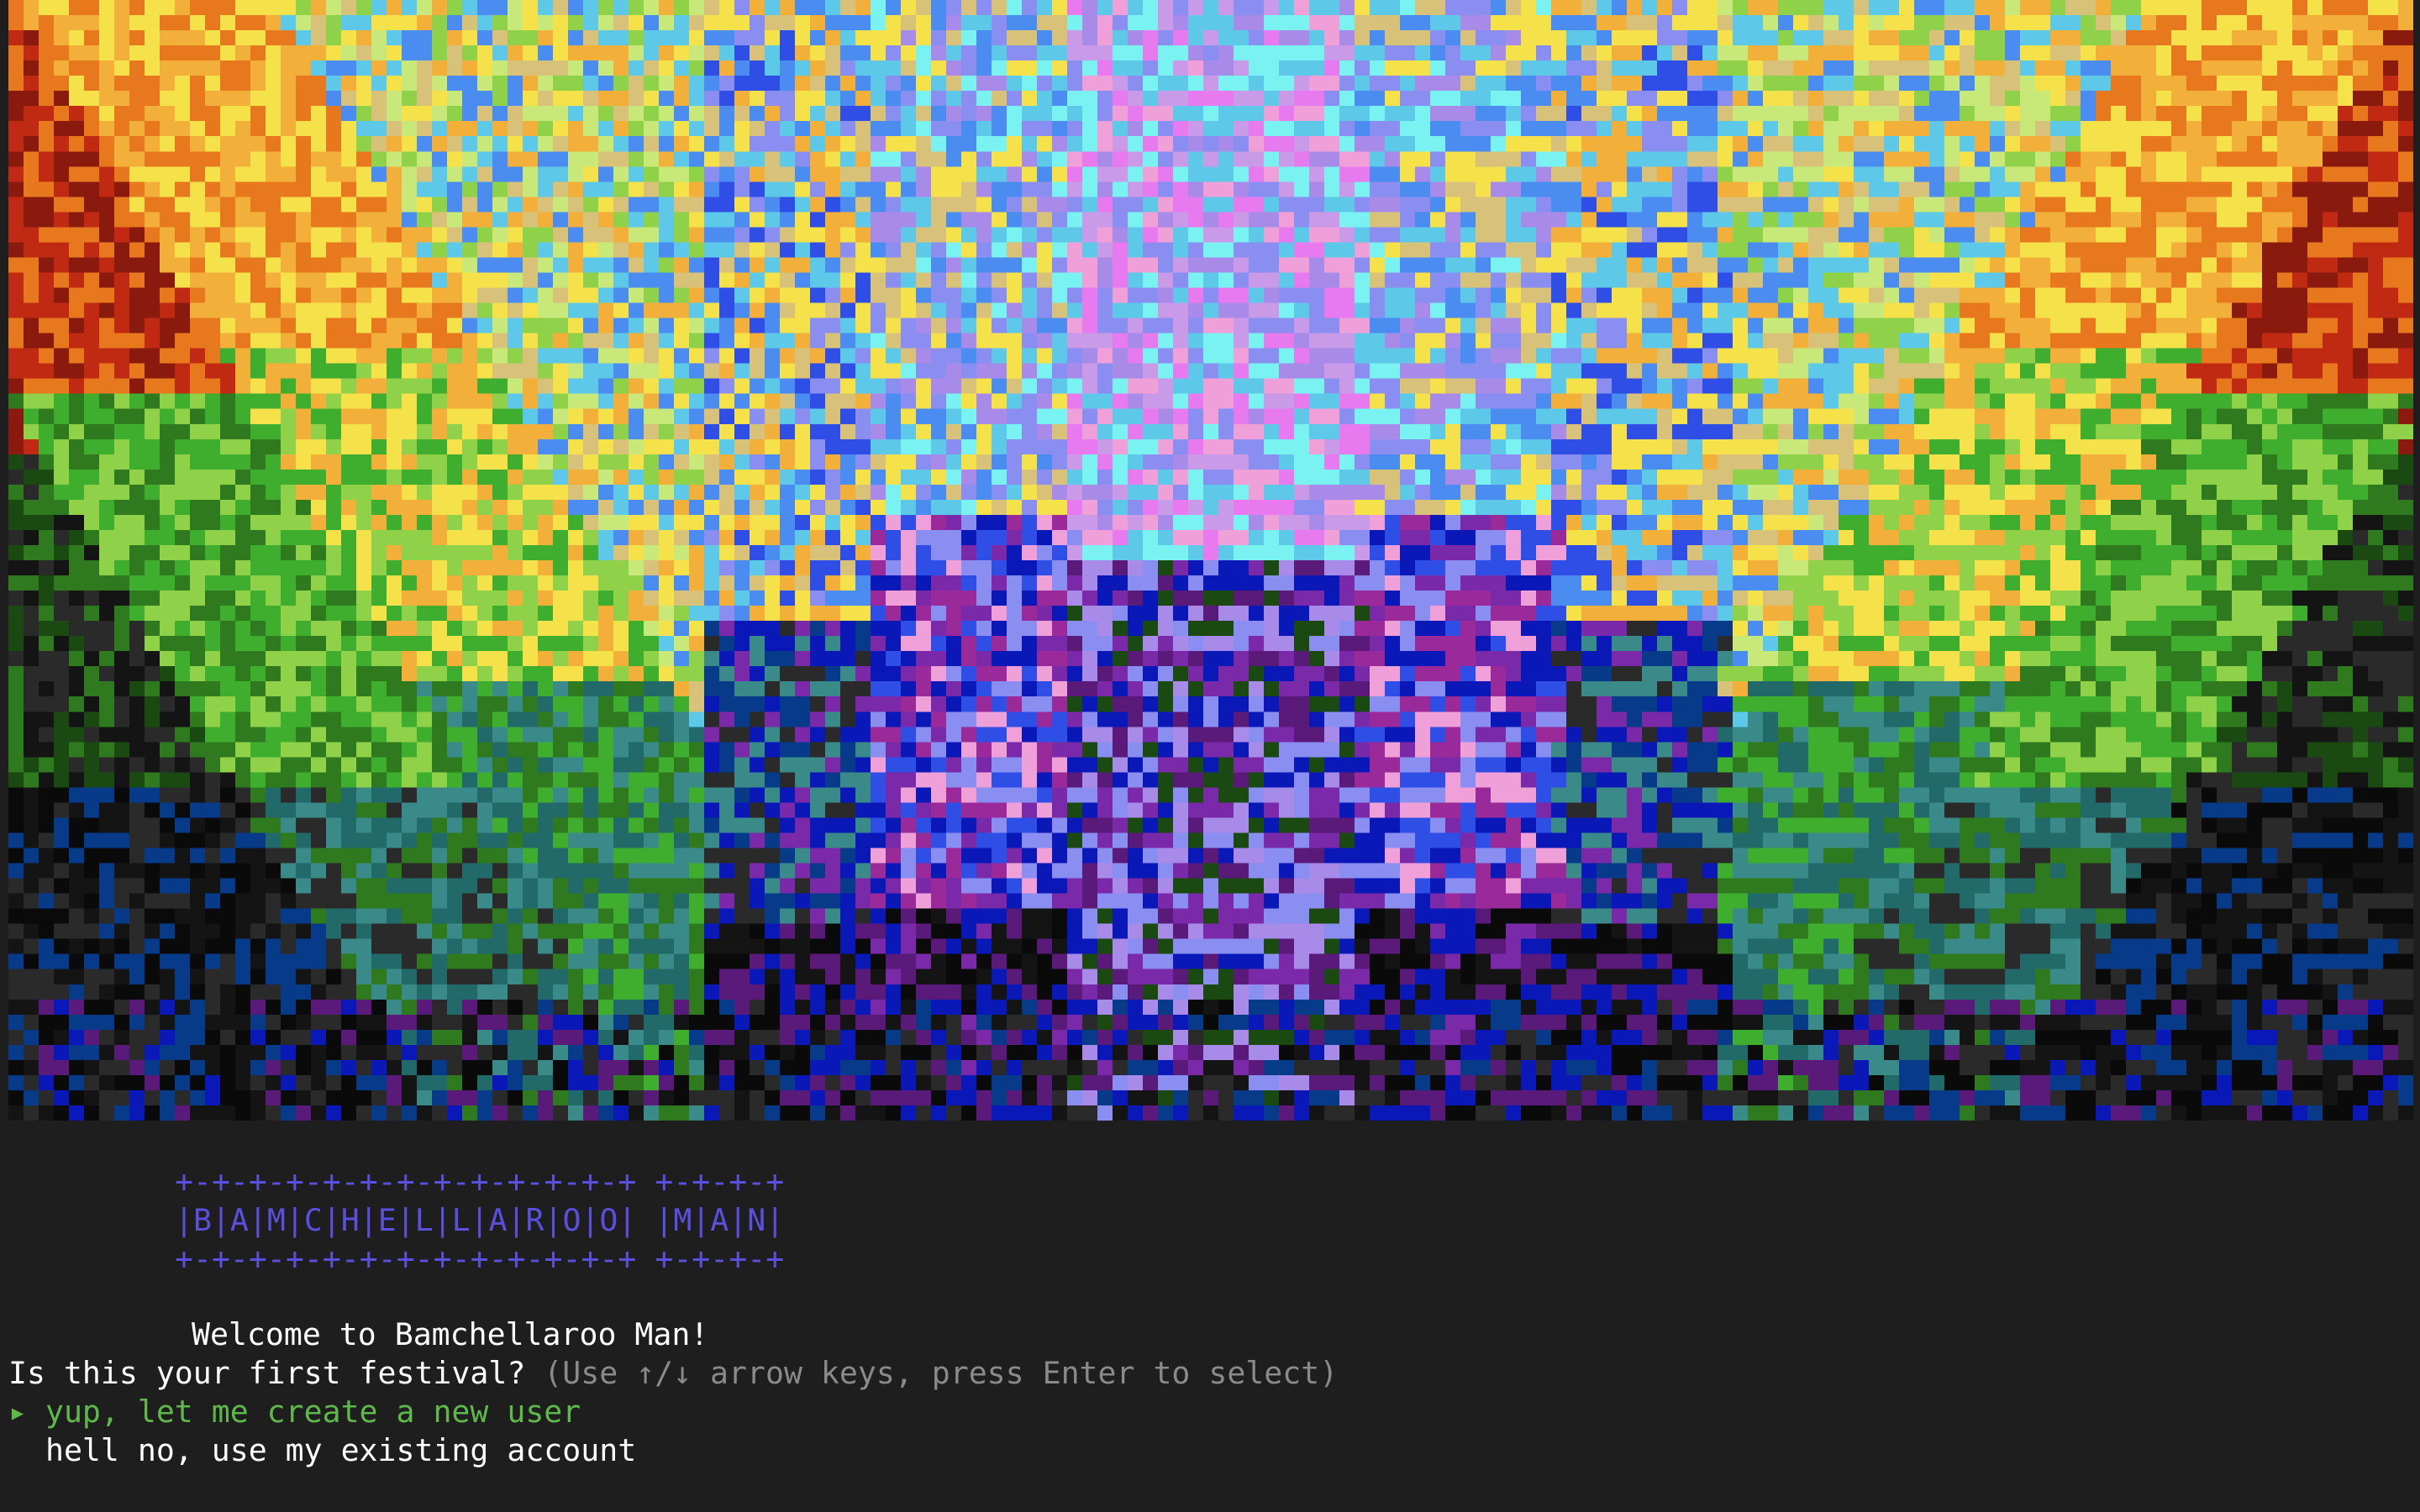 The image size is (2420, 1512). I want to click on option-new-user-label: yup, let me create a new user, so click(313, 1412).